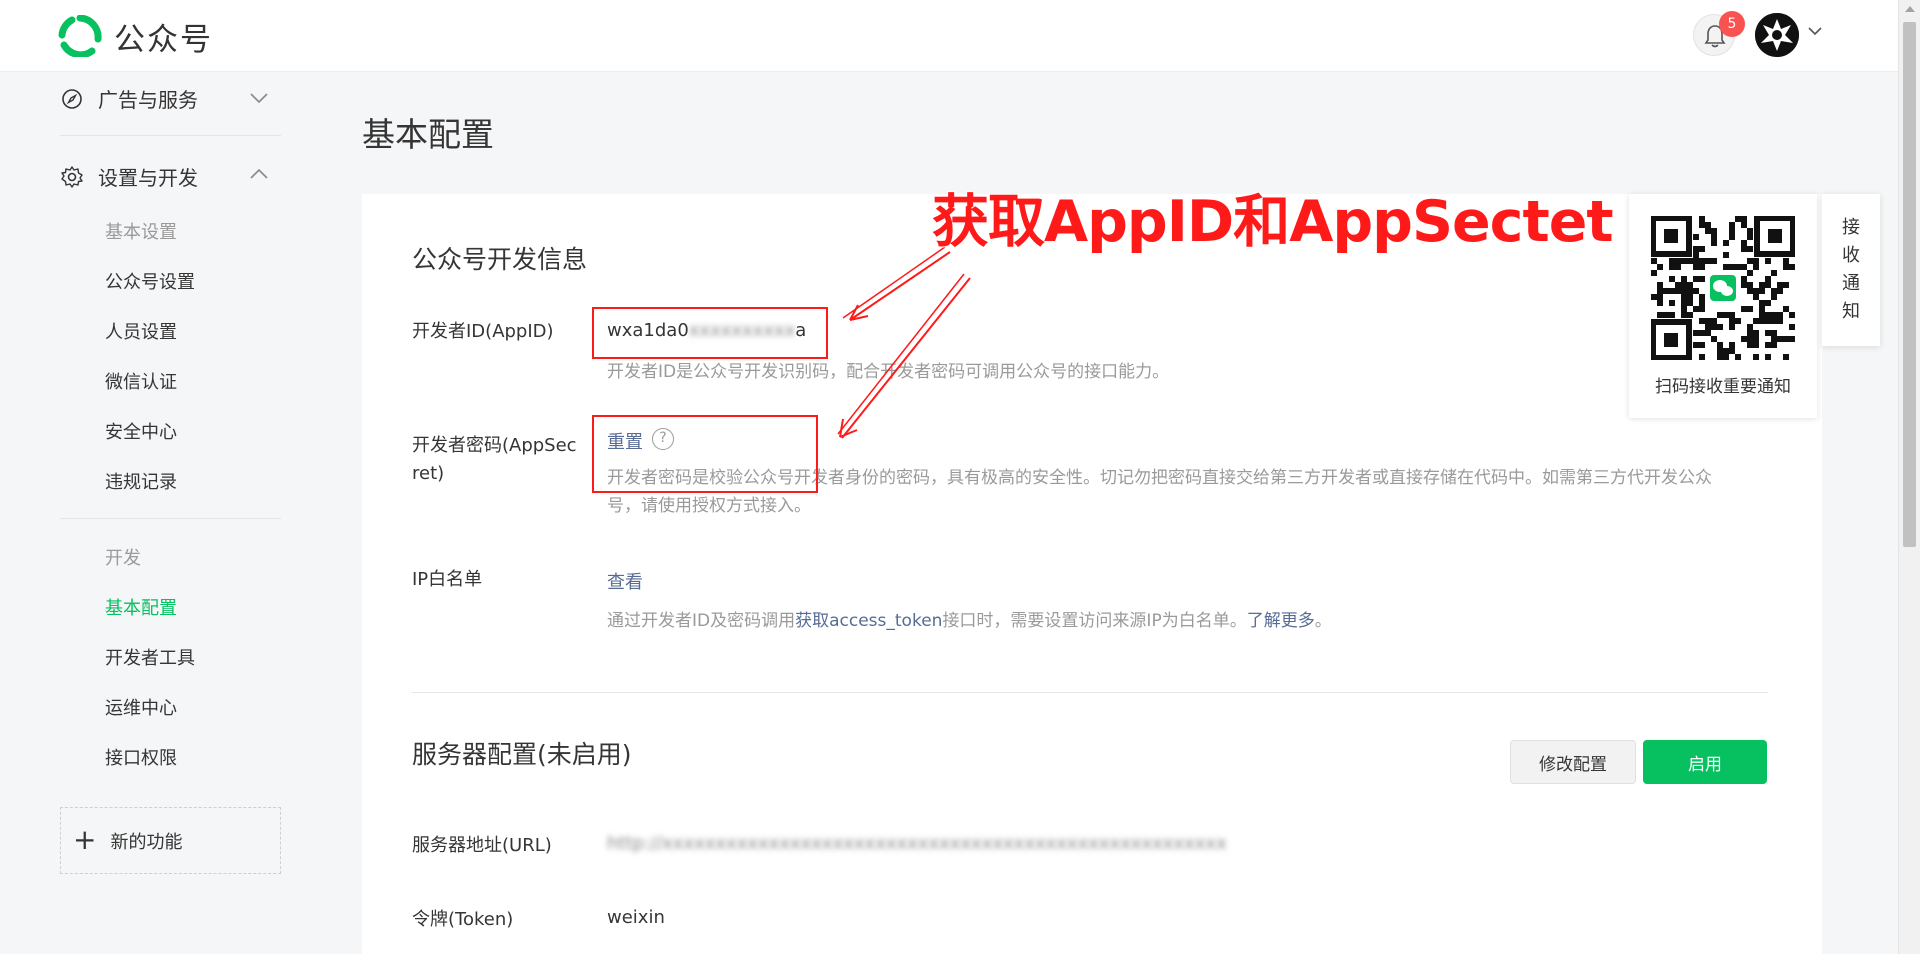  I want to click on annotation-arrow-secret, so click(906, 358).